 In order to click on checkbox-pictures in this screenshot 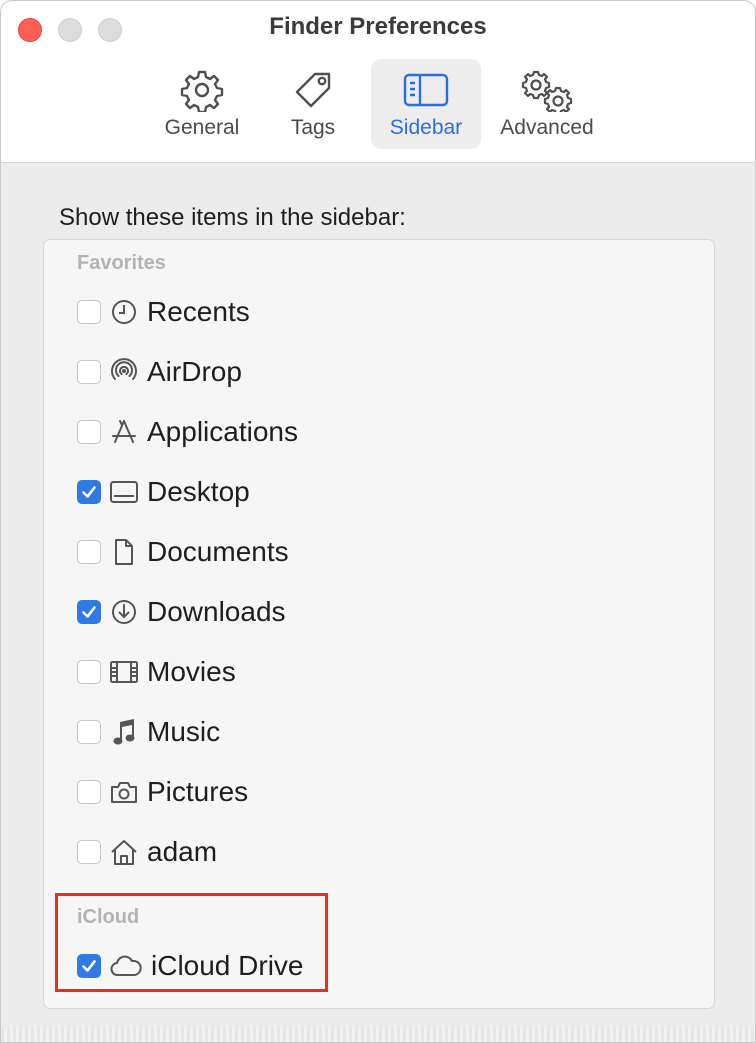, I will do `click(89, 792)`.